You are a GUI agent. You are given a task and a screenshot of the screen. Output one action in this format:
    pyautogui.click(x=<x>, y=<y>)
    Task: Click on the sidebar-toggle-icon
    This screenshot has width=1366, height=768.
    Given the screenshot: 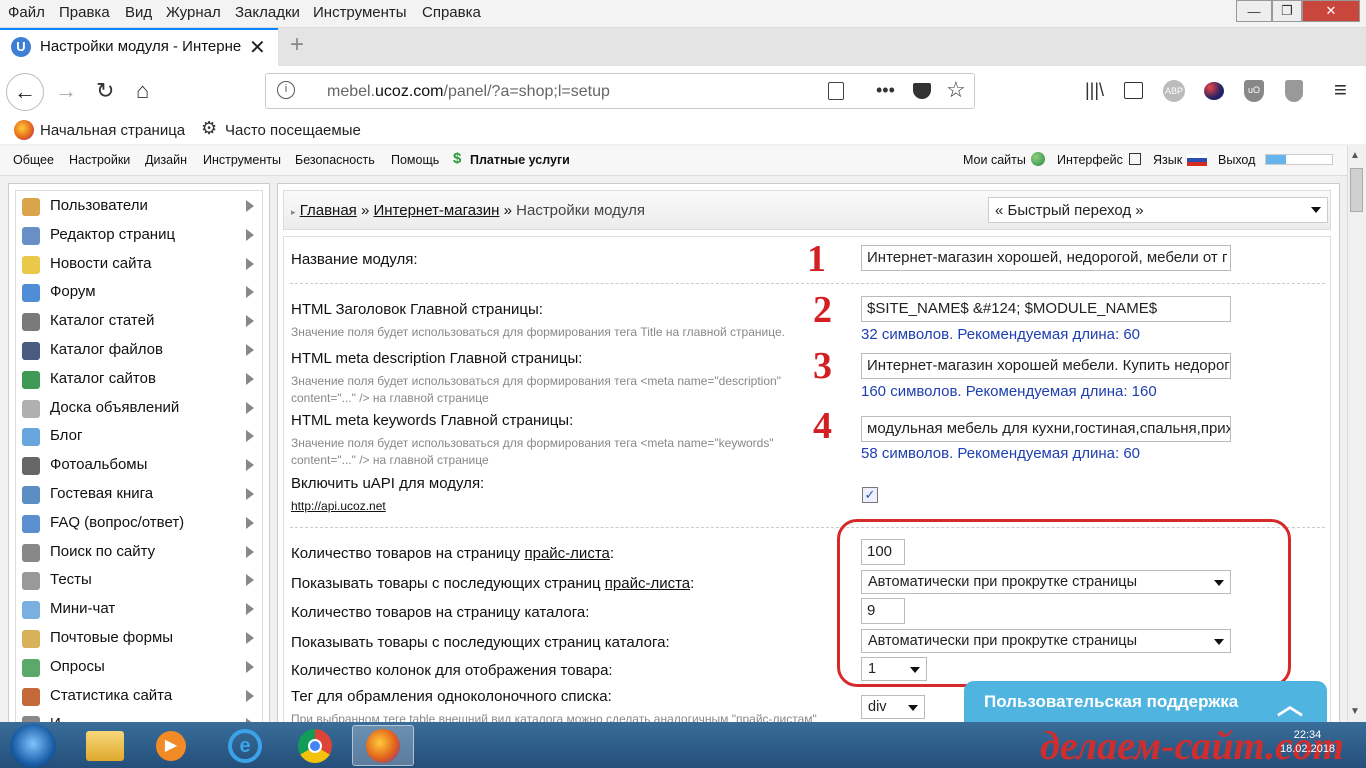 What is the action you would take?
    pyautogui.click(x=1133, y=90)
    